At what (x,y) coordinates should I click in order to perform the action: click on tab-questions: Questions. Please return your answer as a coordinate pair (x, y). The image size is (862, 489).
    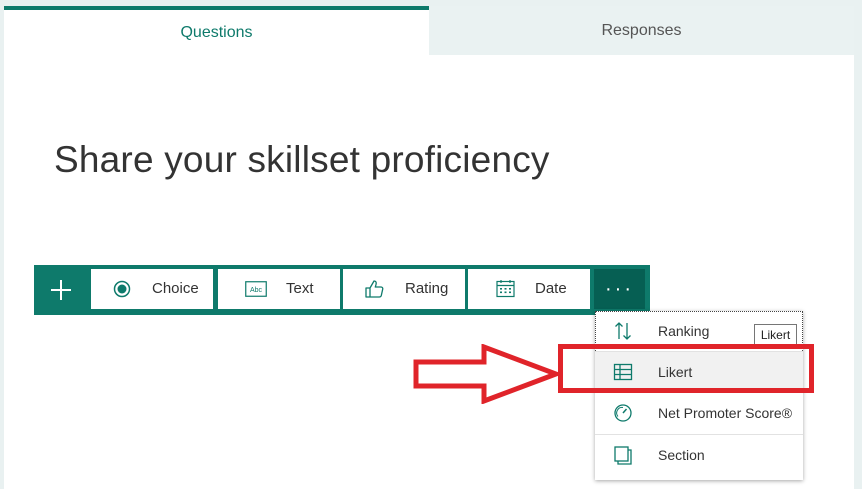
    Looking at the image, I should click on (216, 30).